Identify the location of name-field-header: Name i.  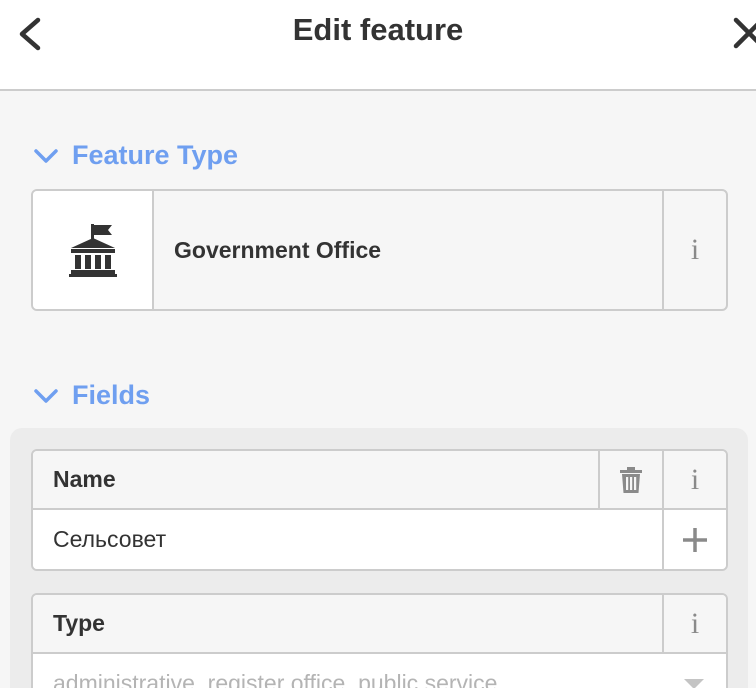
(379, 480).